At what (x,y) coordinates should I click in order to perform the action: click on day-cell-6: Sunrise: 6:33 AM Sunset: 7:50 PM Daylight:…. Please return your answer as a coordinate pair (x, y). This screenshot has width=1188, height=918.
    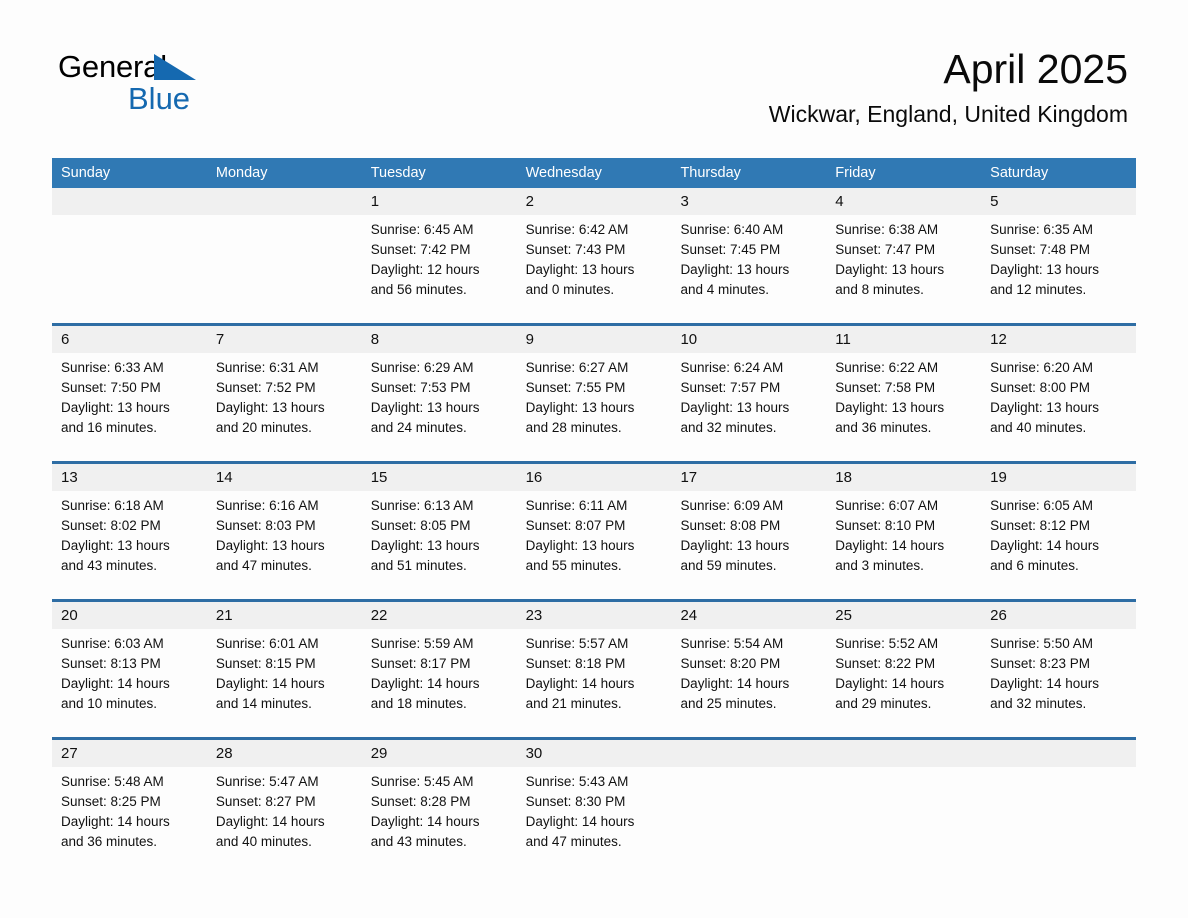
    Looking at the image, I should click on (129, 403).